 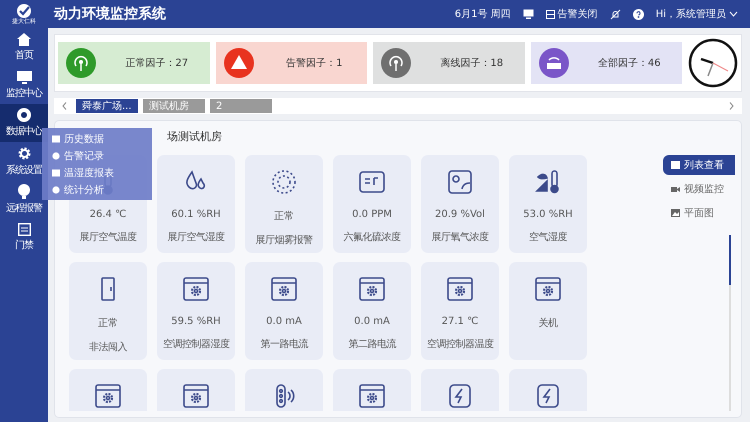 I want to click on help-icon, so click(x=638, y=14).